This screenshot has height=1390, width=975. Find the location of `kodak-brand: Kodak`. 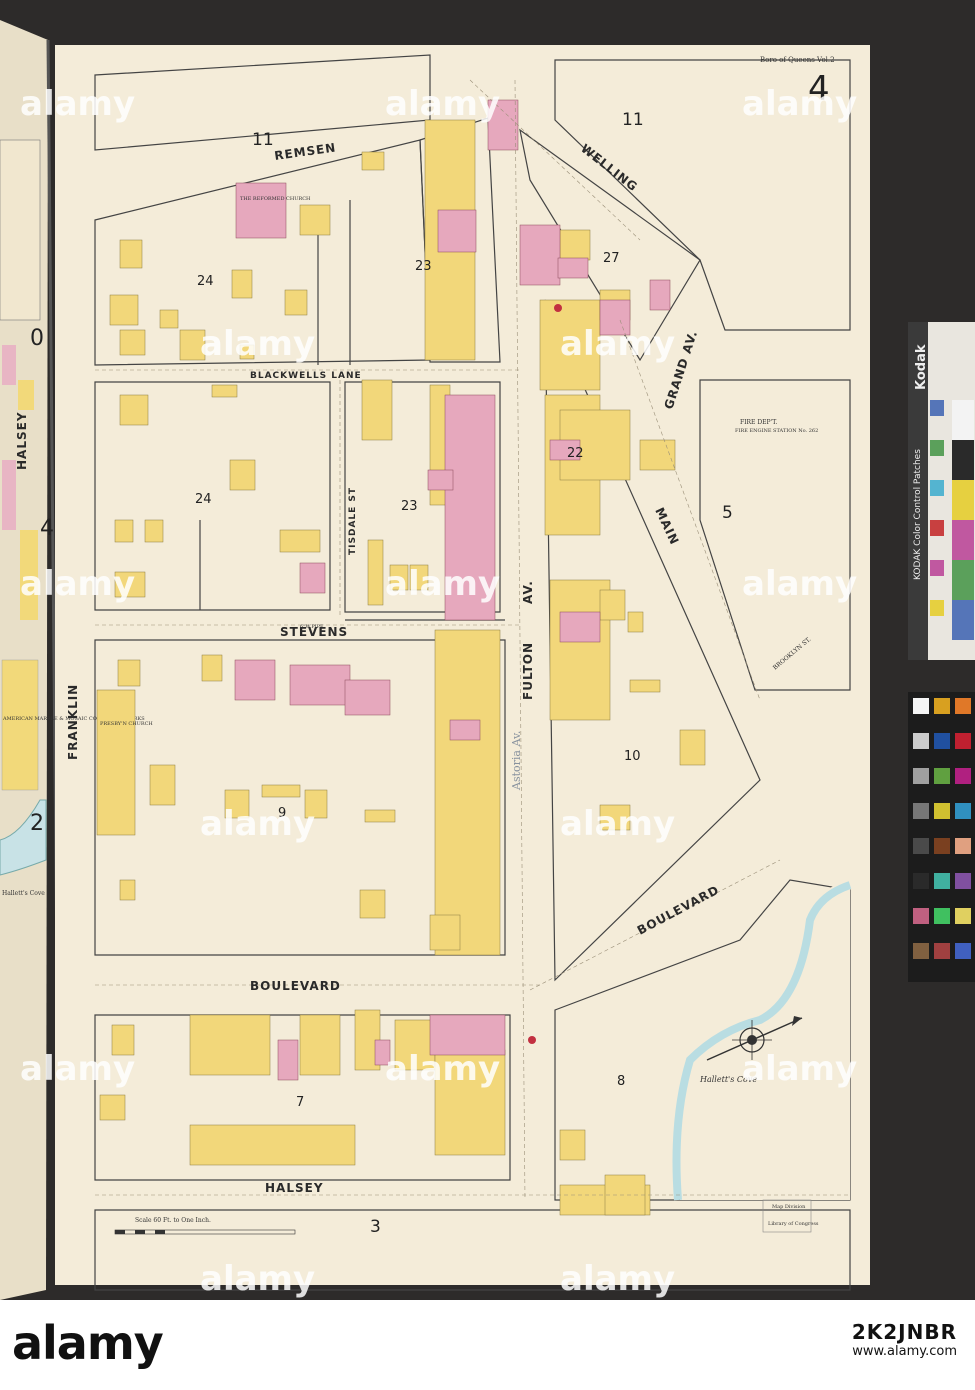

kodak-brand: Kodak is located at coordinates (921, 367).